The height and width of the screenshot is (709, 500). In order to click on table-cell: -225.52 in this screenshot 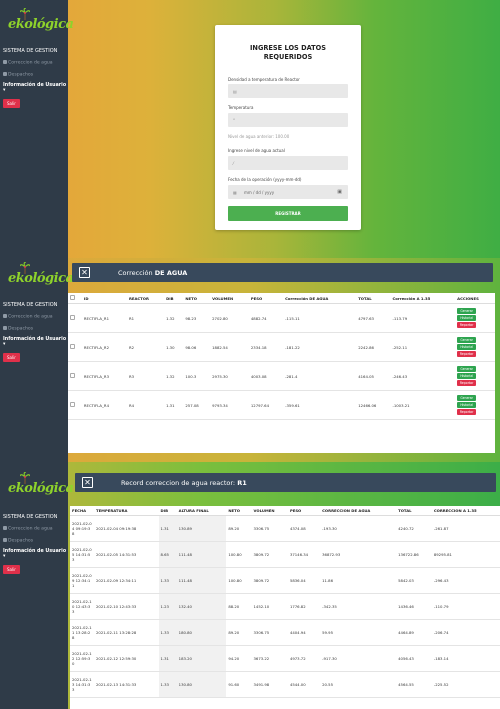, I will do `click(465, 684)`.